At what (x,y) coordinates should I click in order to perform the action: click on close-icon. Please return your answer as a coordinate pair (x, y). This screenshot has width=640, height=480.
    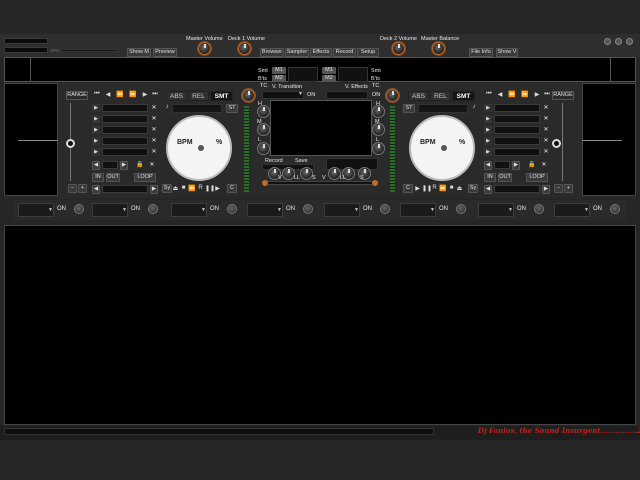
    Looking at the image, I should click on (629, 41).